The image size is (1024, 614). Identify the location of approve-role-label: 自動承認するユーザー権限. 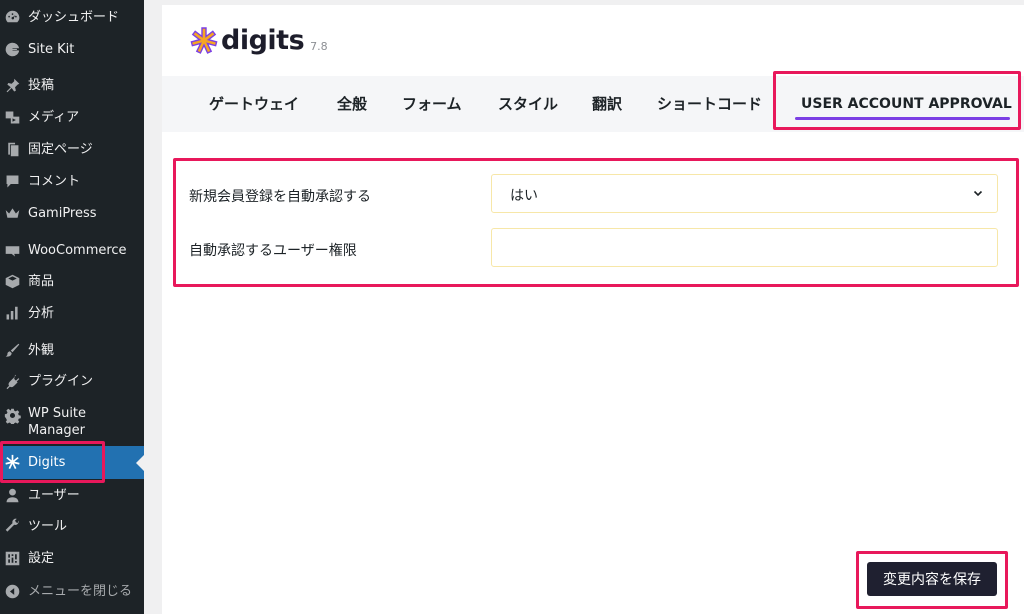
(273, 251).